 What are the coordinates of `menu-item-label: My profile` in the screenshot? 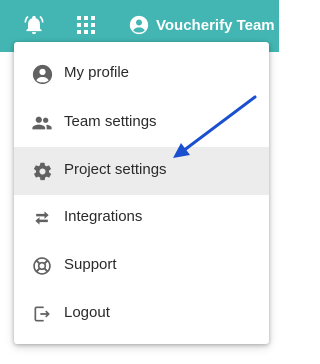 It's located at (97, 72).